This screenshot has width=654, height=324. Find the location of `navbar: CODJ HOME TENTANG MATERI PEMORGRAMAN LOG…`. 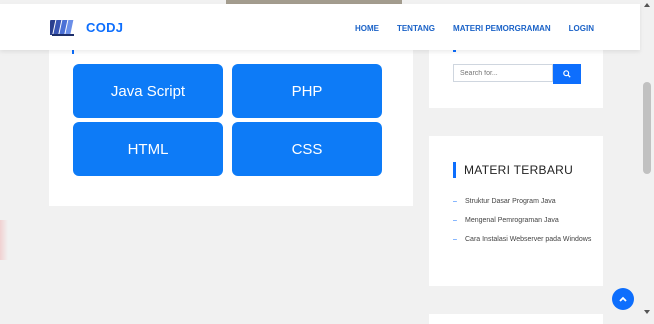

navbar: CODJ HOME TENTANG MATERI PEMORGRAMAN LOG… is located at coordinates (320, 27).